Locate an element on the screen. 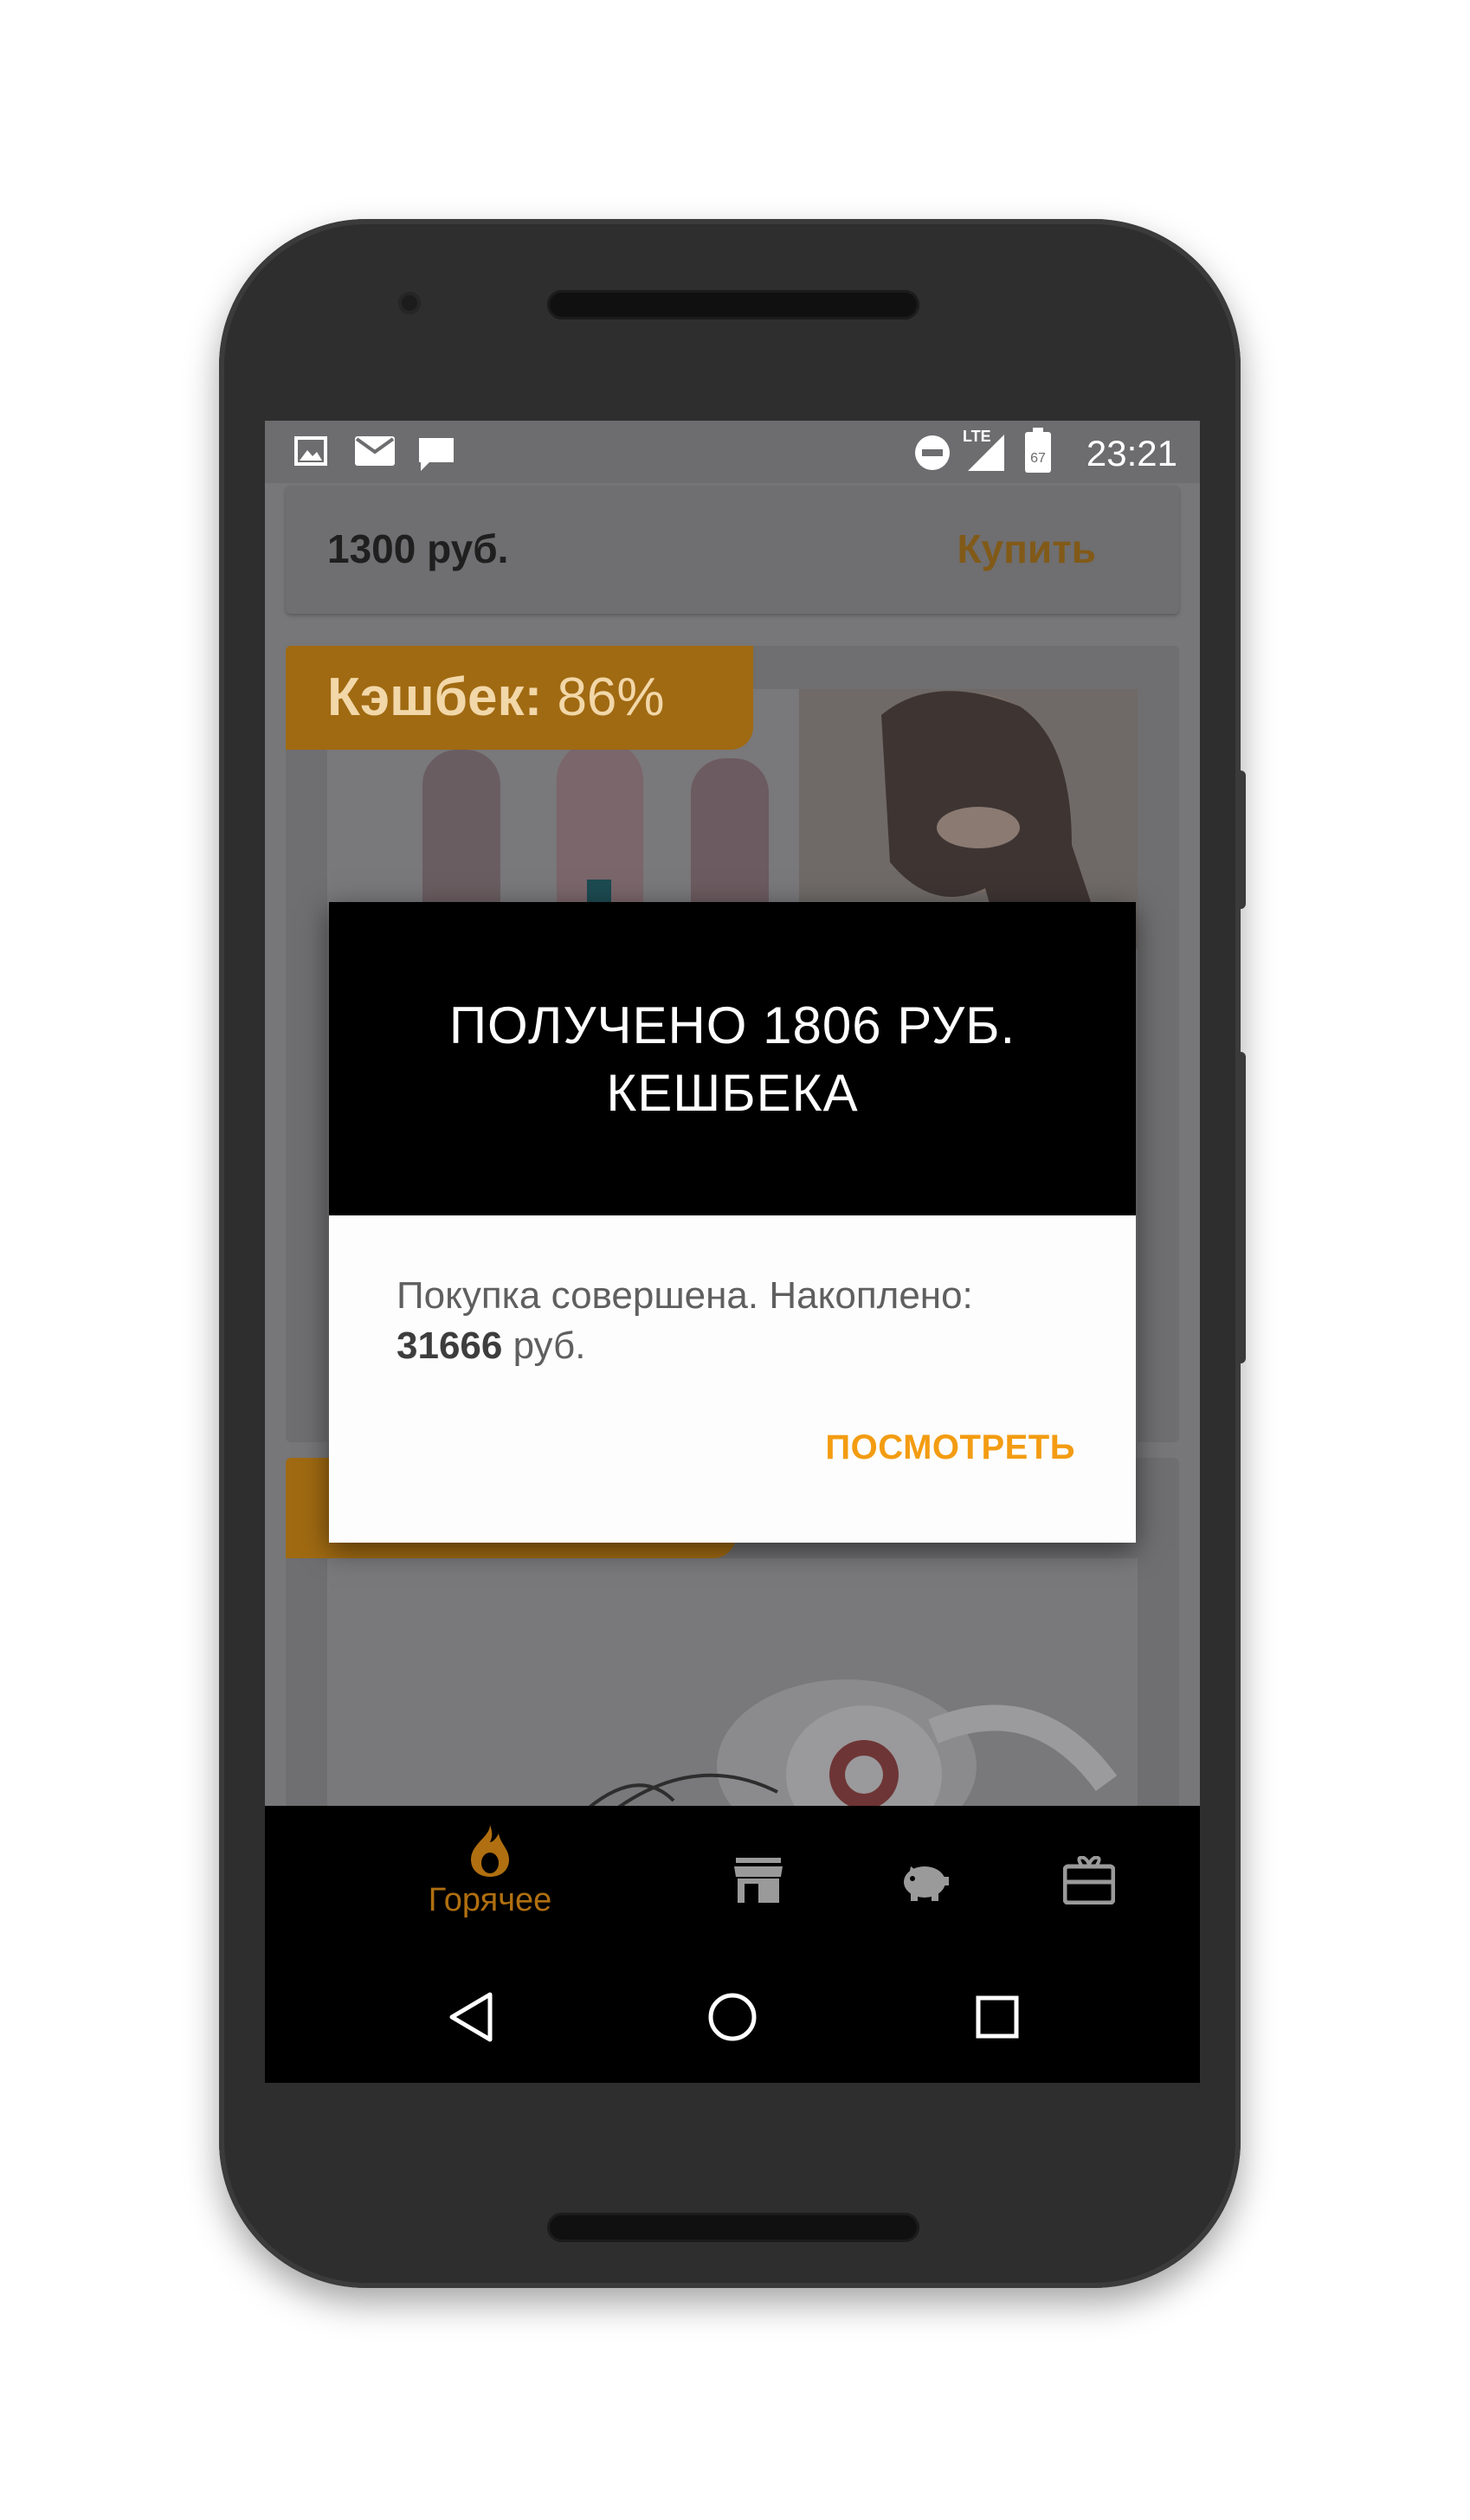 This screenshot has height=2520, width=1470. tab-stores is located at coordinates (758, 1880).